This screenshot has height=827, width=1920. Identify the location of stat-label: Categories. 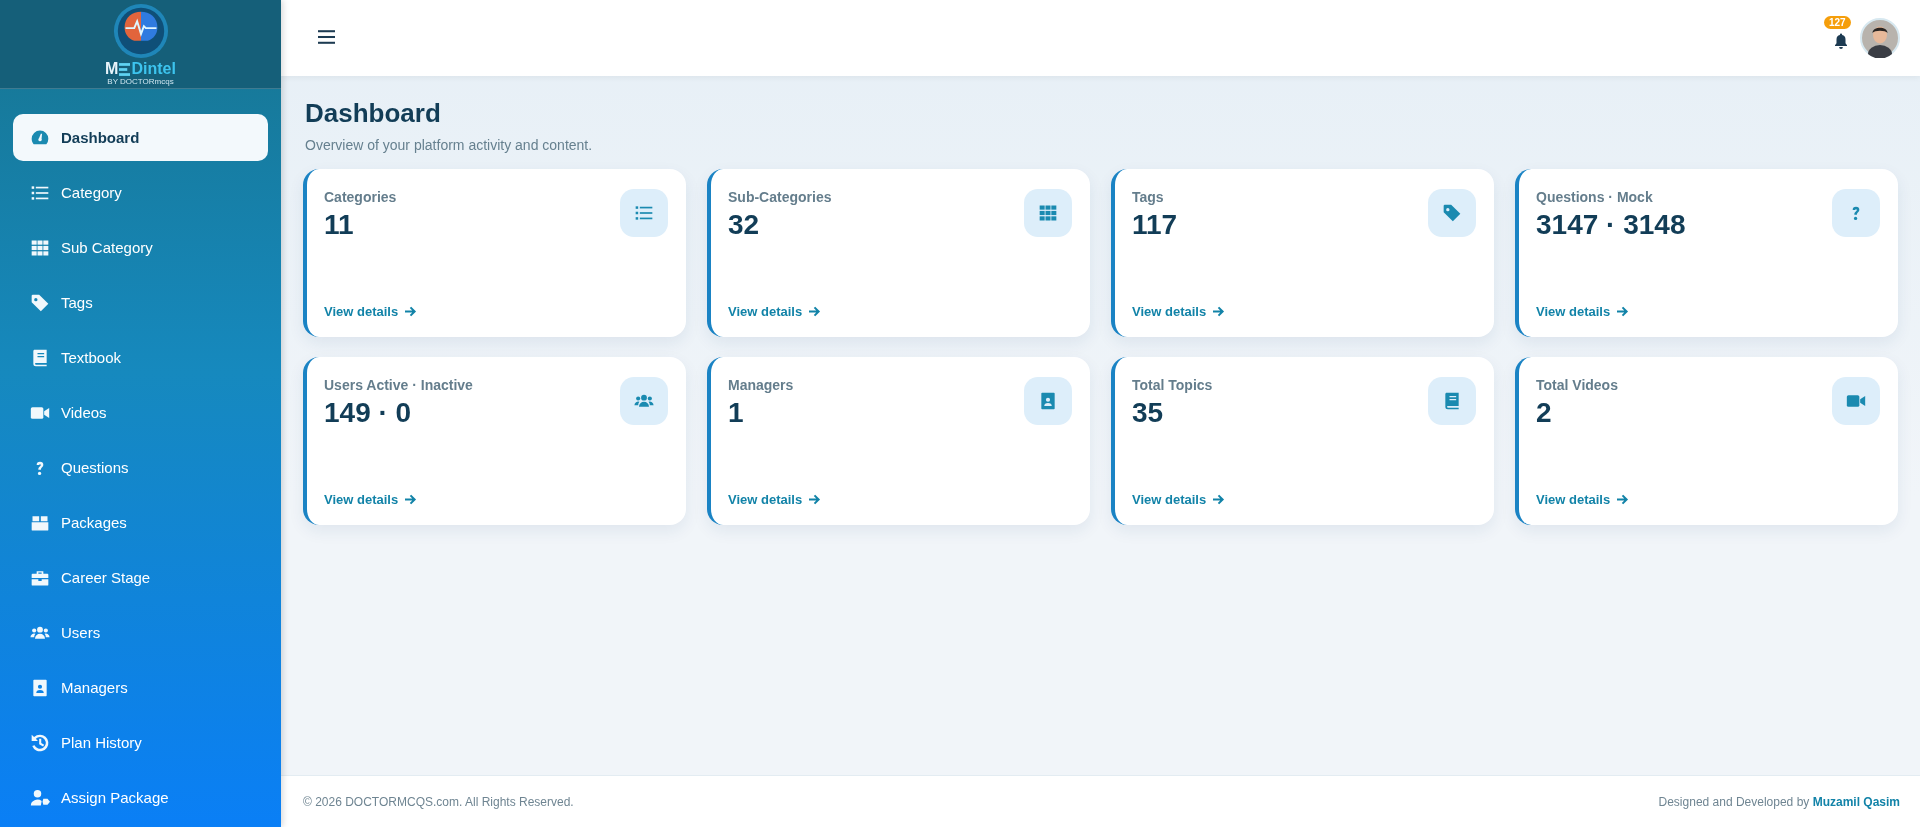
(360, 197).